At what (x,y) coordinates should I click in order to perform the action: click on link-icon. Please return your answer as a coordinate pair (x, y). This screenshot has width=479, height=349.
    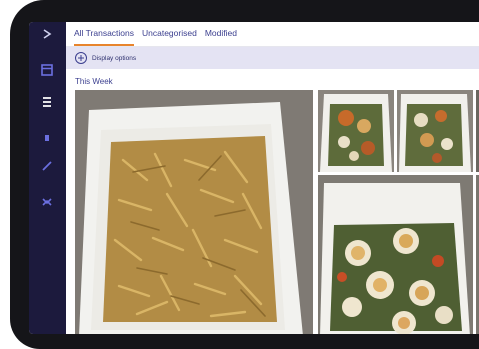
    Looking at the image, I should click on (47, 202).